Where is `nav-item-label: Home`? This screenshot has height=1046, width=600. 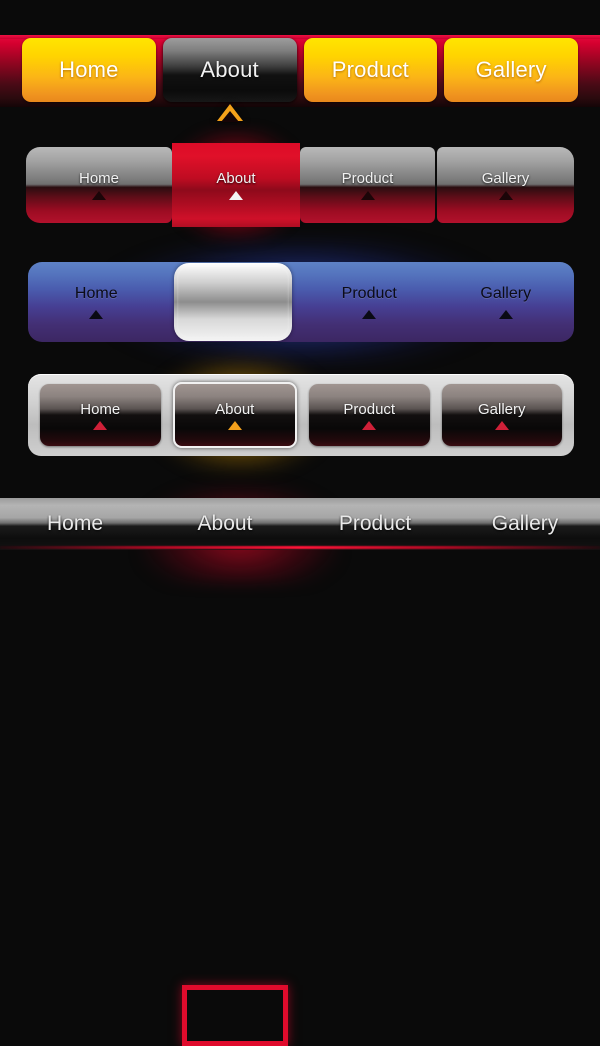 nav-item-label: Home is located at coordinates (96, 293).